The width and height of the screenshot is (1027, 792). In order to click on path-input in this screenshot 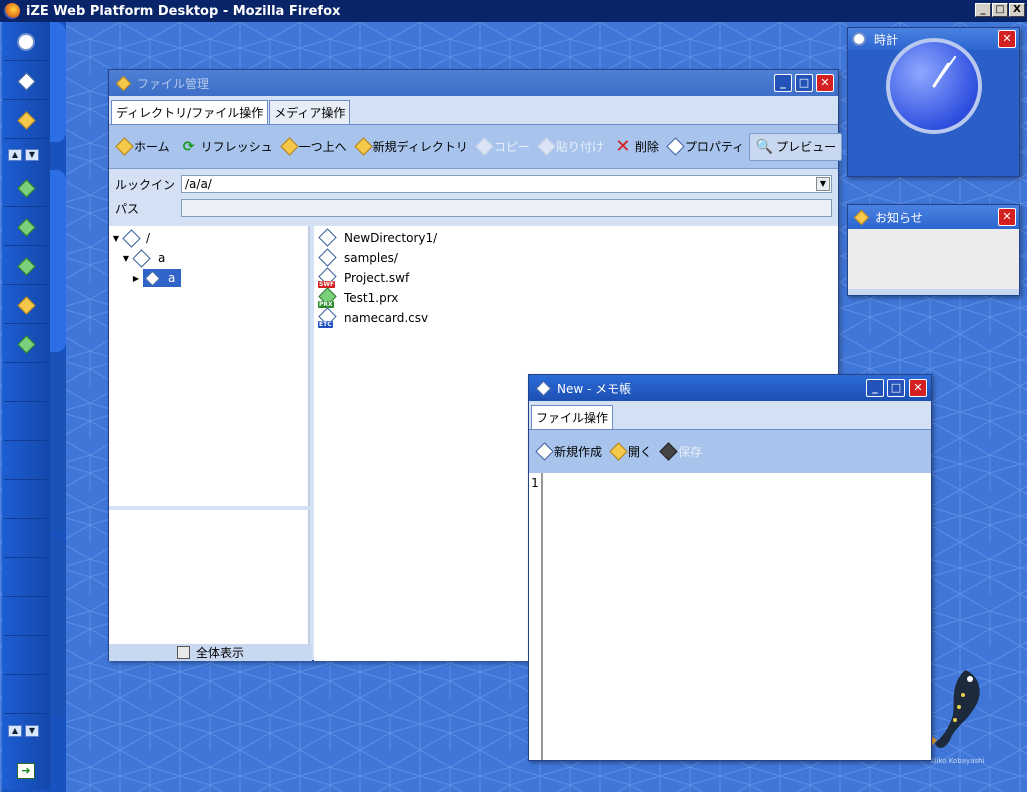, I will do `click(506, 208)`.